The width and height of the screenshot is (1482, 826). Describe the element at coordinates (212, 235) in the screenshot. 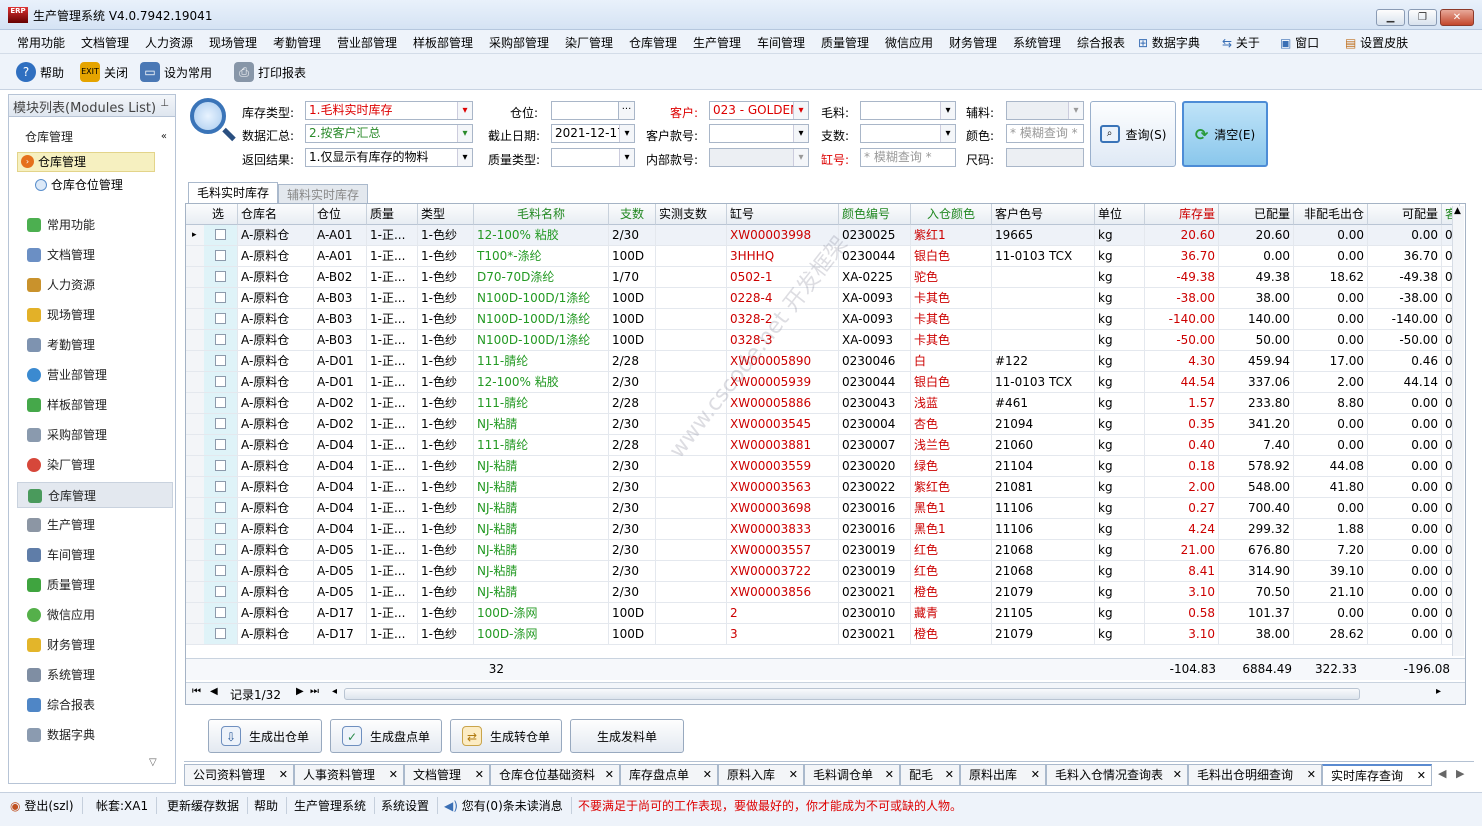

I see `table-cell: ▸` at that location.